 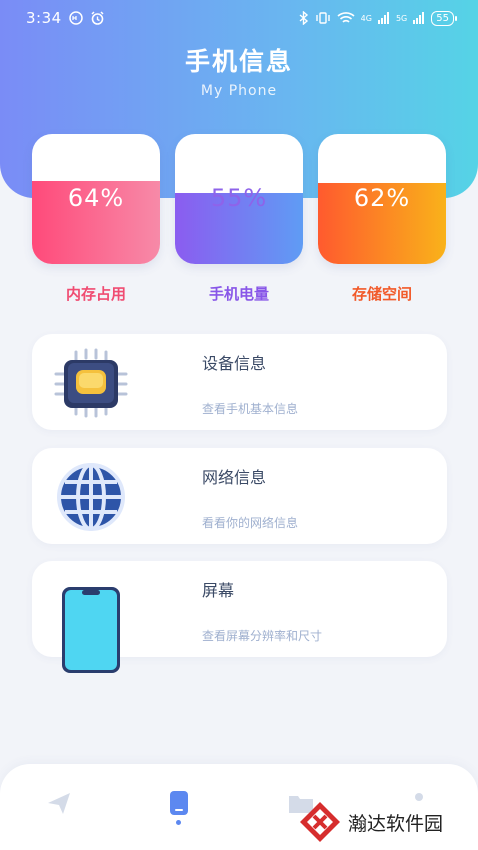 What do you see at coordinates (238, 61) in the screenshot?
I see `page-title: 手机信息` at bounding box center [238, 61].